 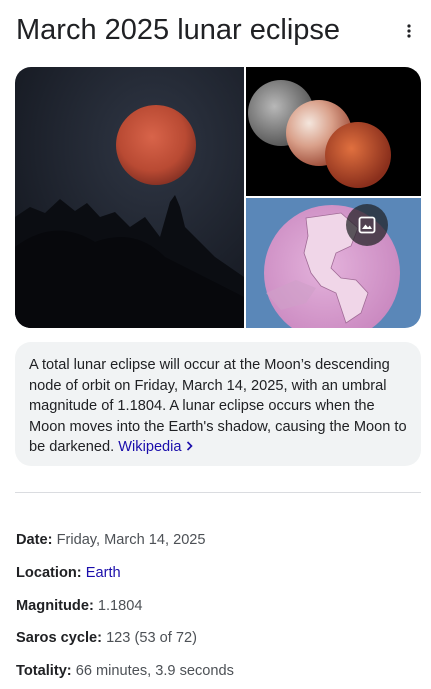 What do you see at coordinates (218, 492) in the screenshot?
I see `divider` at bounding box center [218, 492].